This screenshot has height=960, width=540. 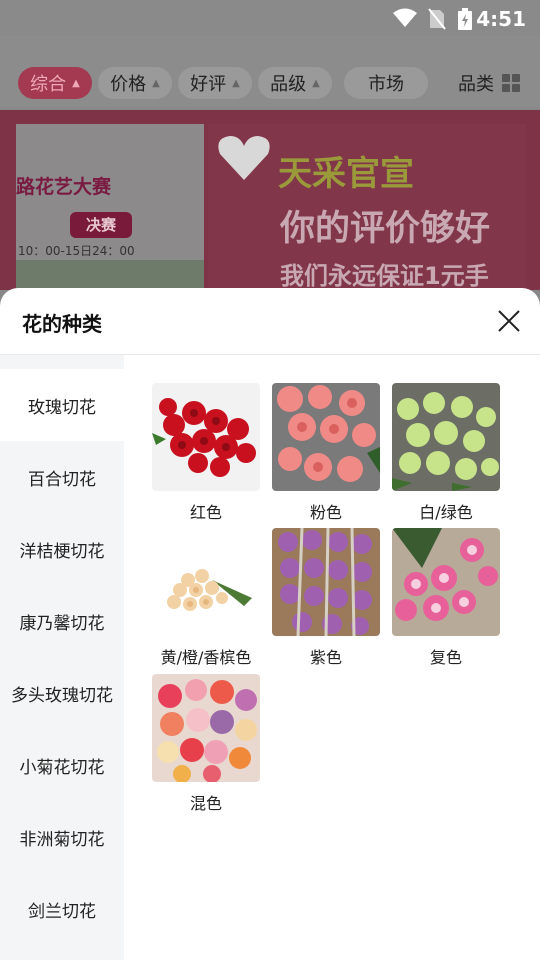 I want to click on banner-headline: 天采官宣, so click(x=346, y=174).